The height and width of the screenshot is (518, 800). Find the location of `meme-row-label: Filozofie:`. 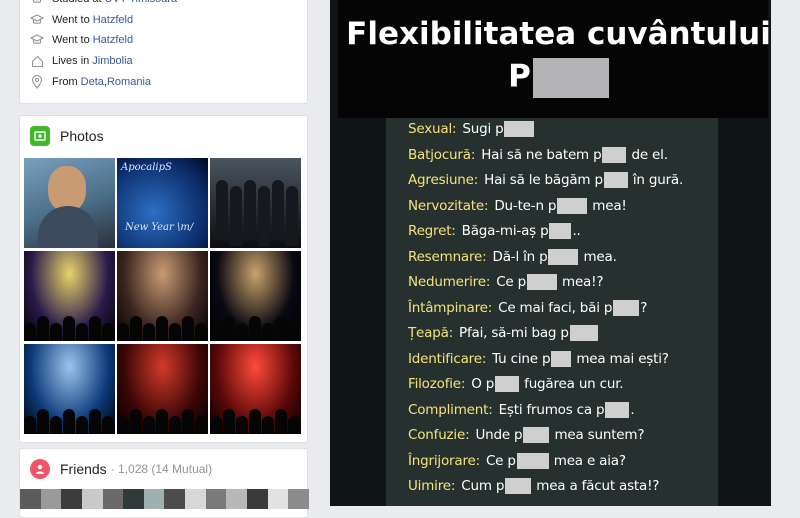

meme-row-label: Filozofie: is located at coordinates (437, 384).